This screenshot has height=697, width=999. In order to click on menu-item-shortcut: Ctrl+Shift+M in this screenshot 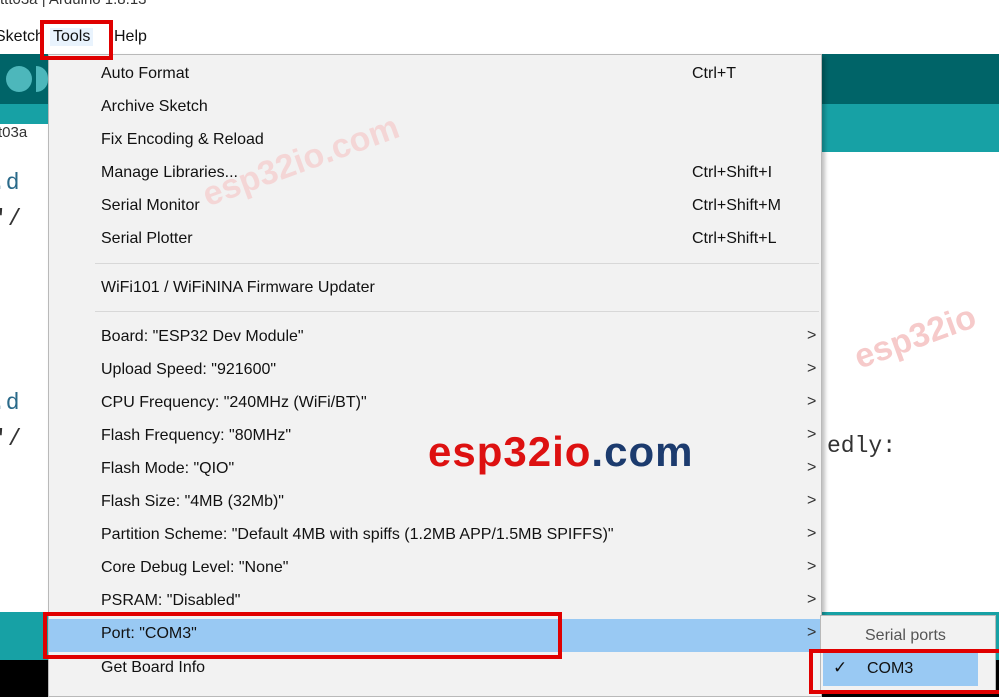, I will do `click(736, 205)`.